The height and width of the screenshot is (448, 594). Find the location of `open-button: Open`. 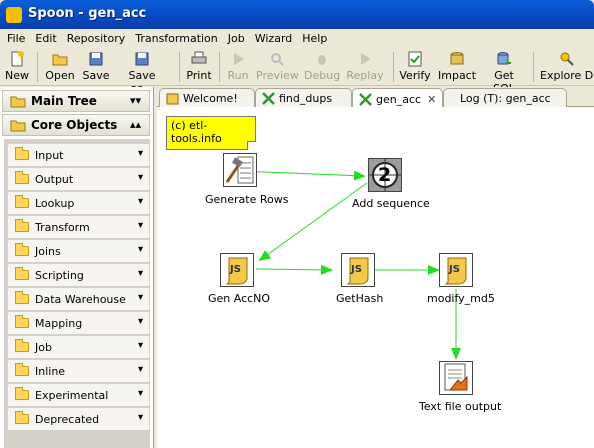

open-button: Open is located at coordinates (60, 67).